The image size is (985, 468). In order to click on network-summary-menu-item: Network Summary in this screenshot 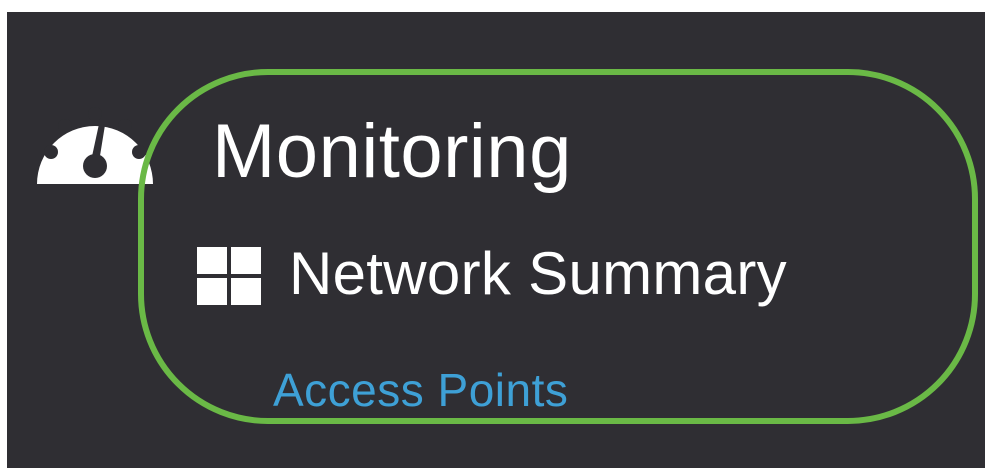, I will do `click(492, 274)`.